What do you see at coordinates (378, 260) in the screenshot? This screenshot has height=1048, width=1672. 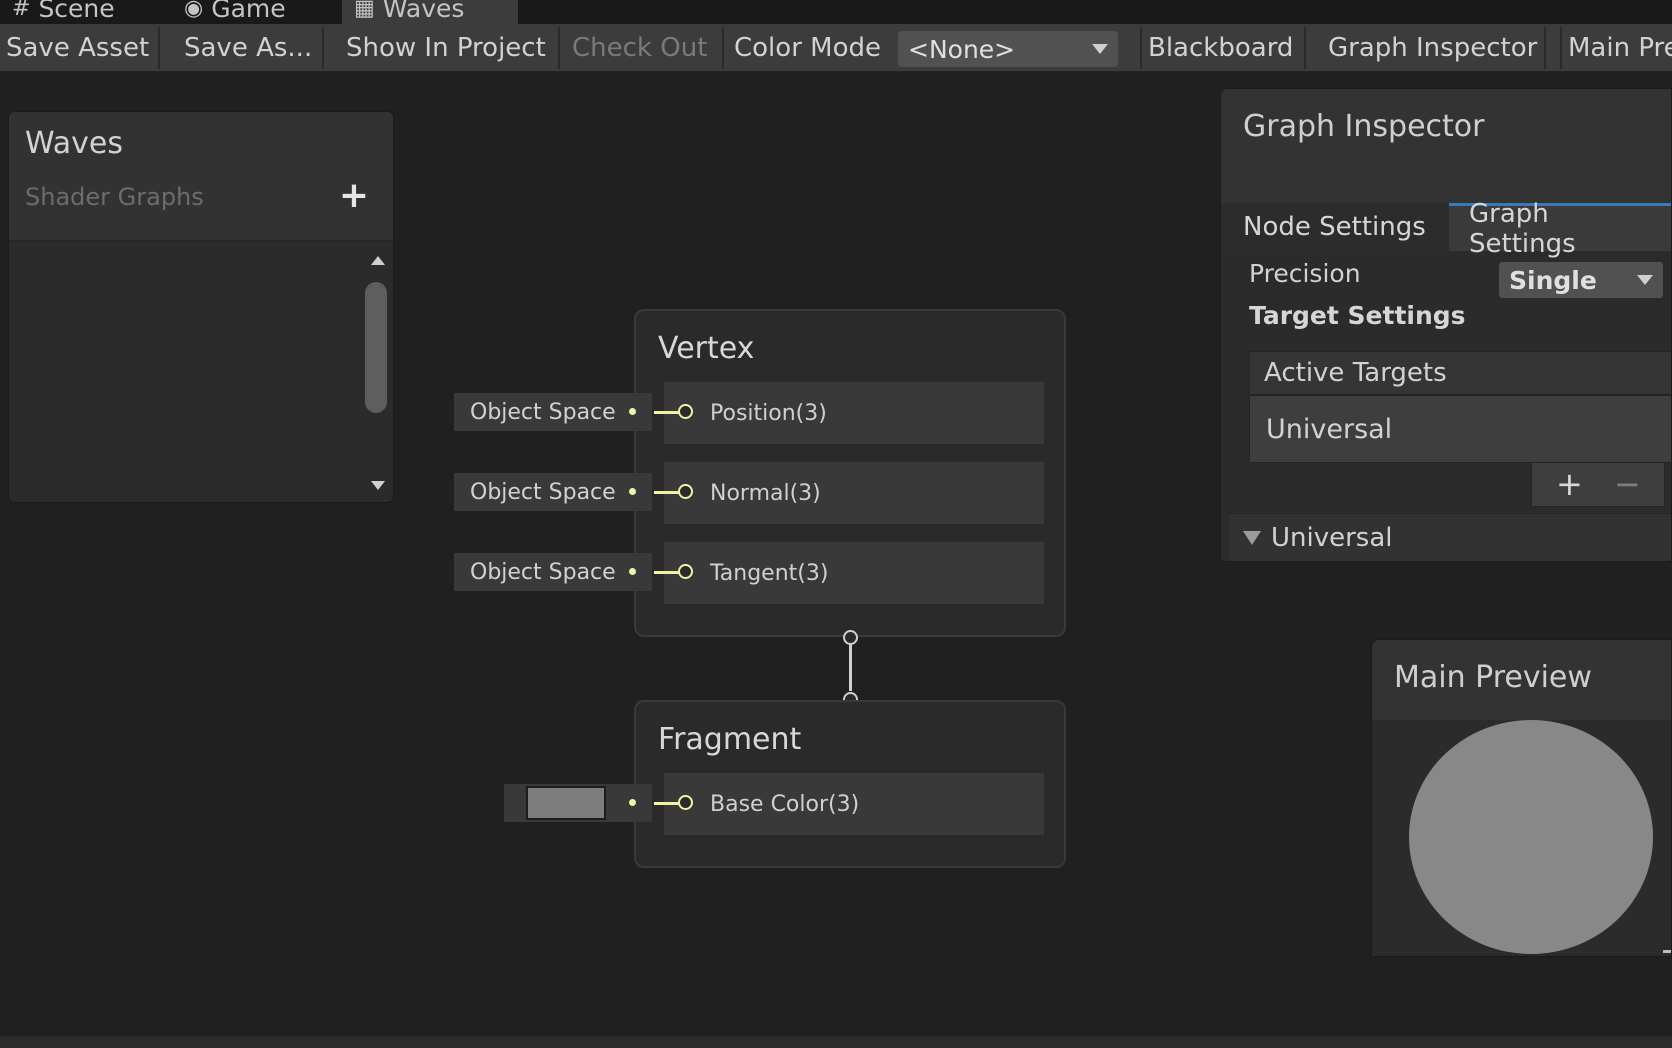 I see `scroll-up-arrow-icon` at bounding box center [378, 260].